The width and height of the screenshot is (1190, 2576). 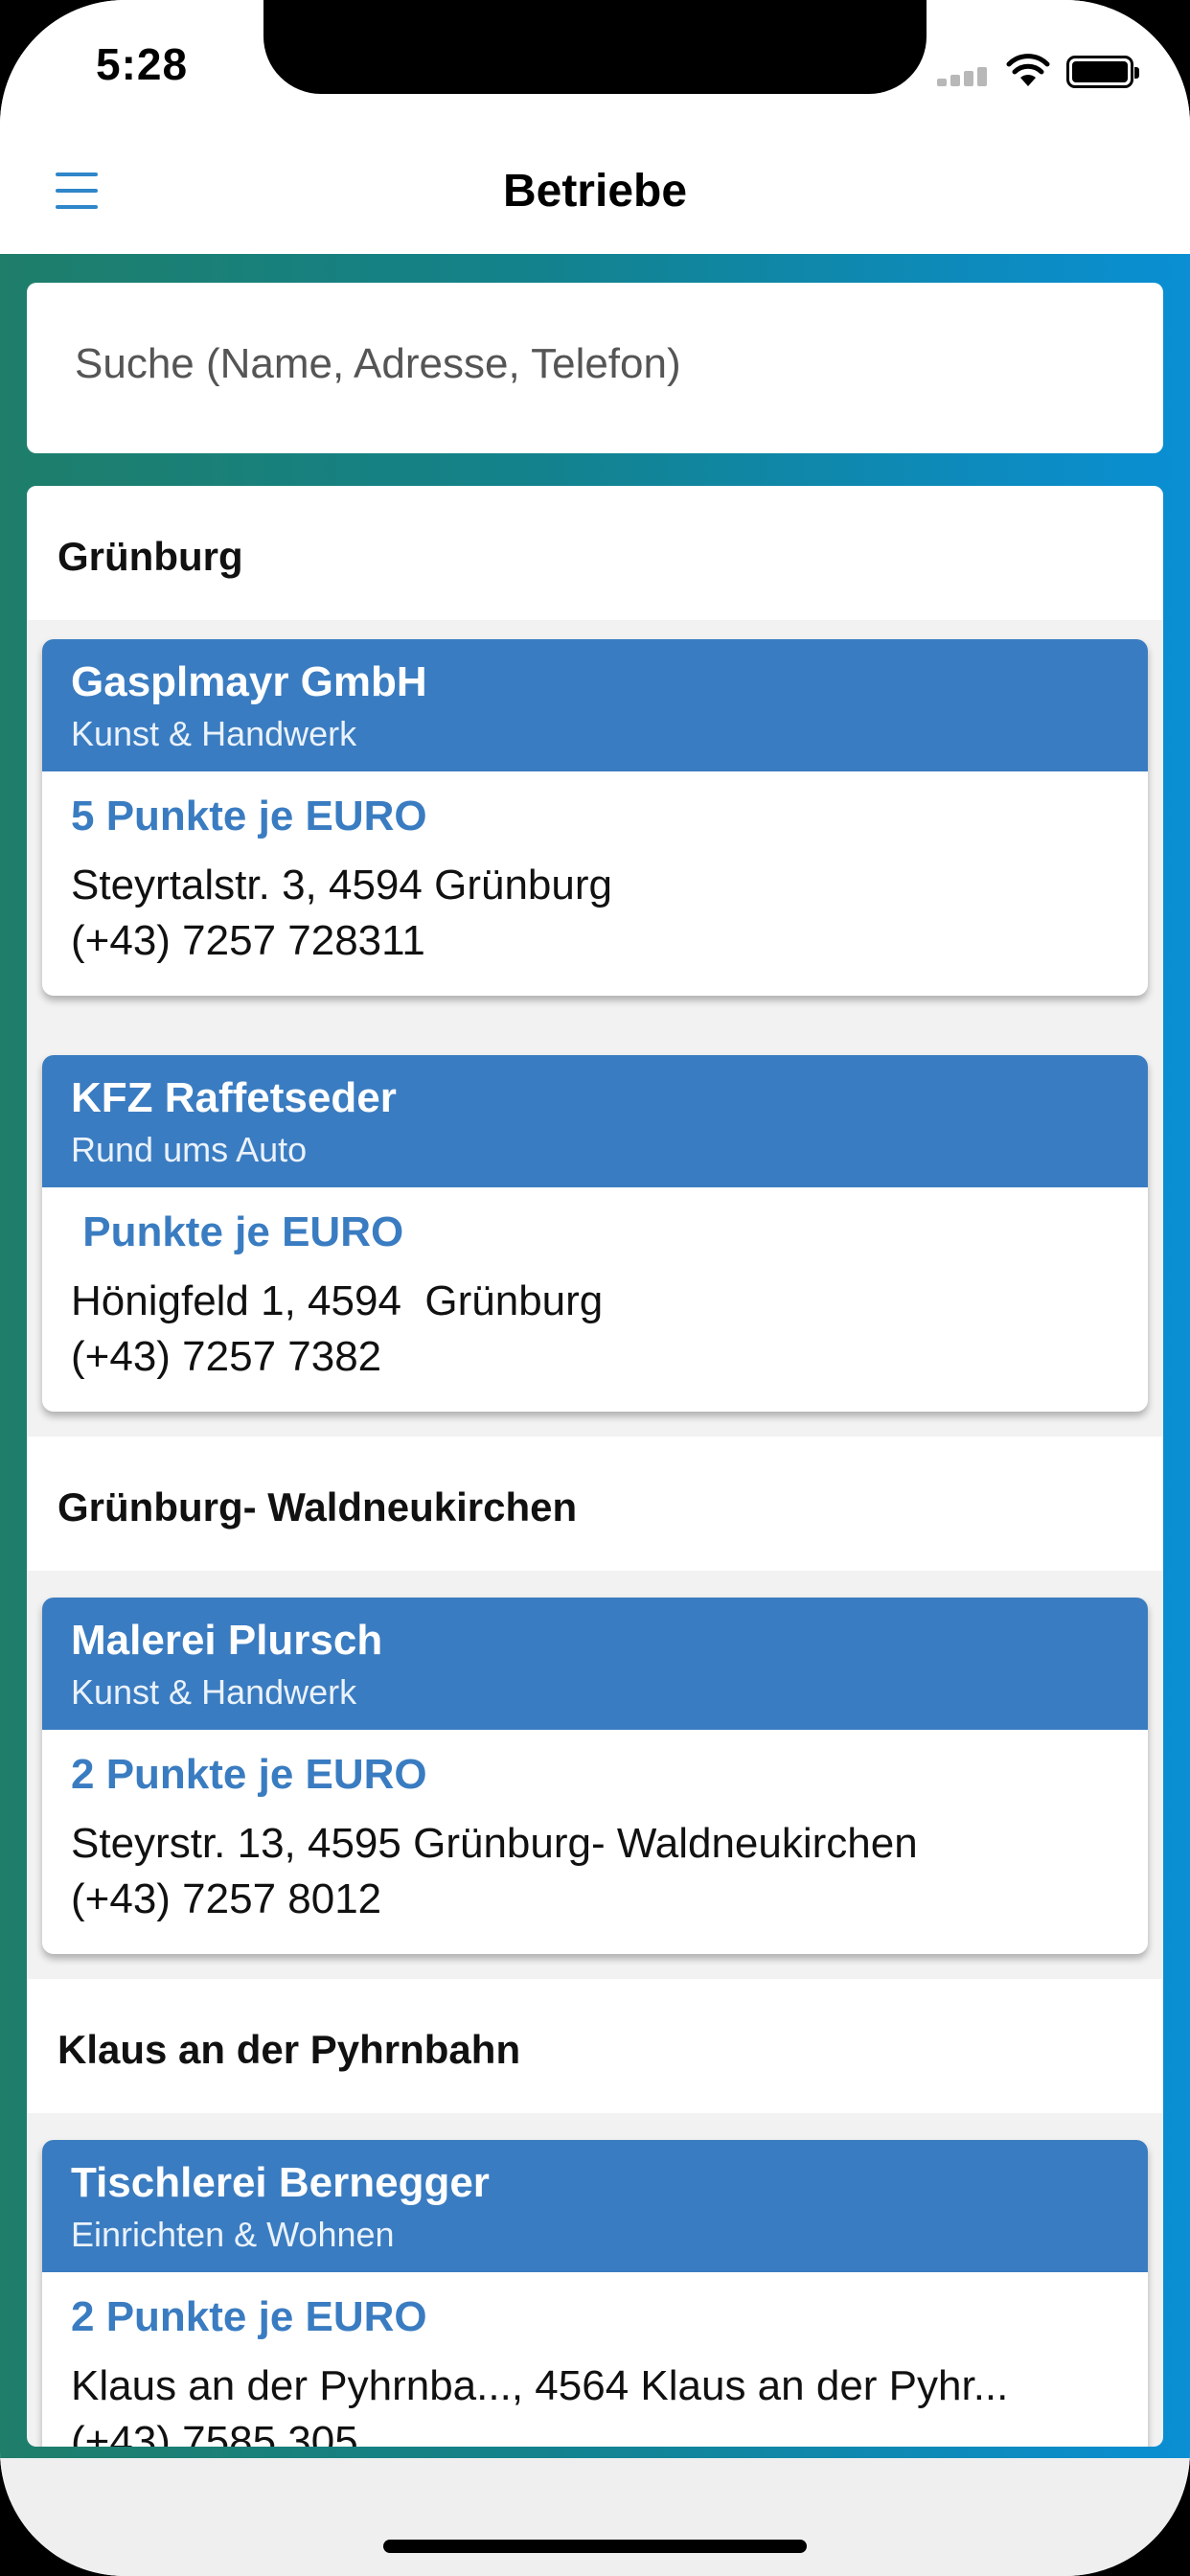 I want to click on card-header: KFZ Raffetseder Rund ums Auto, so click(x=595, y=1121).